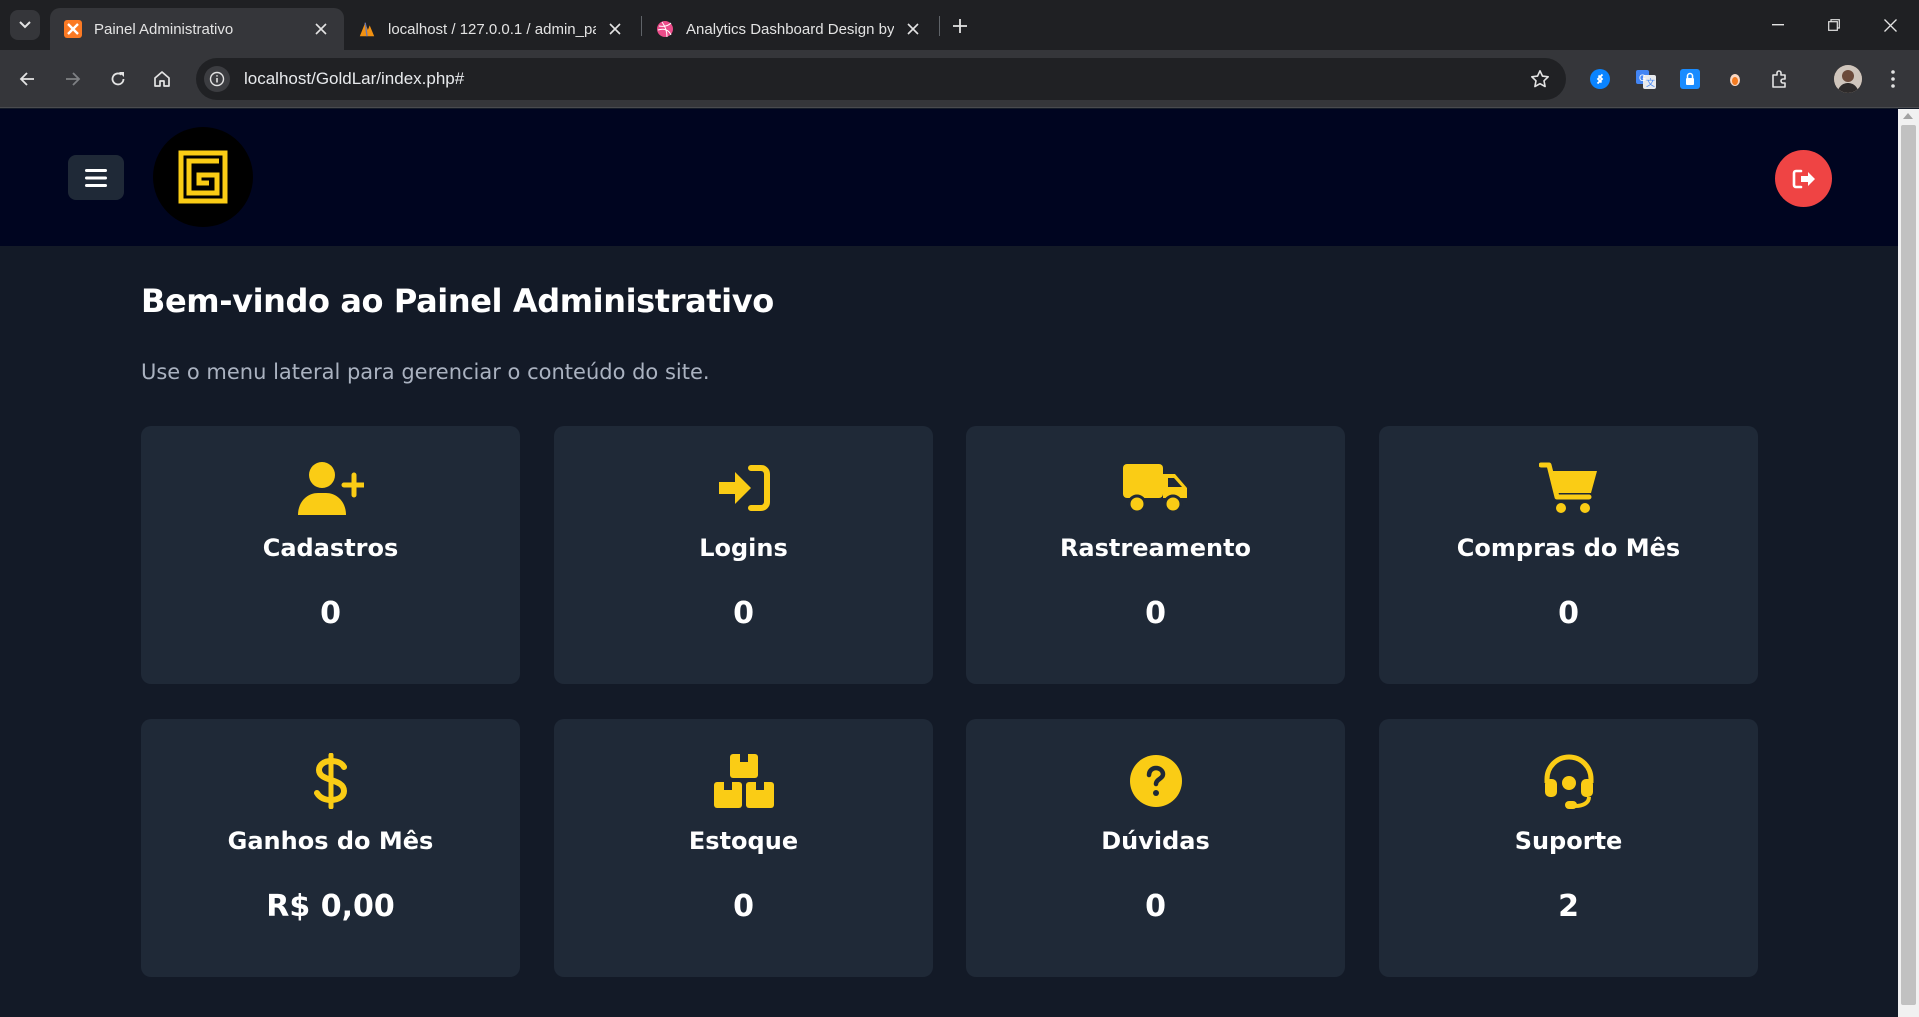  I want to click on dollar-icon, so click(330, 781).